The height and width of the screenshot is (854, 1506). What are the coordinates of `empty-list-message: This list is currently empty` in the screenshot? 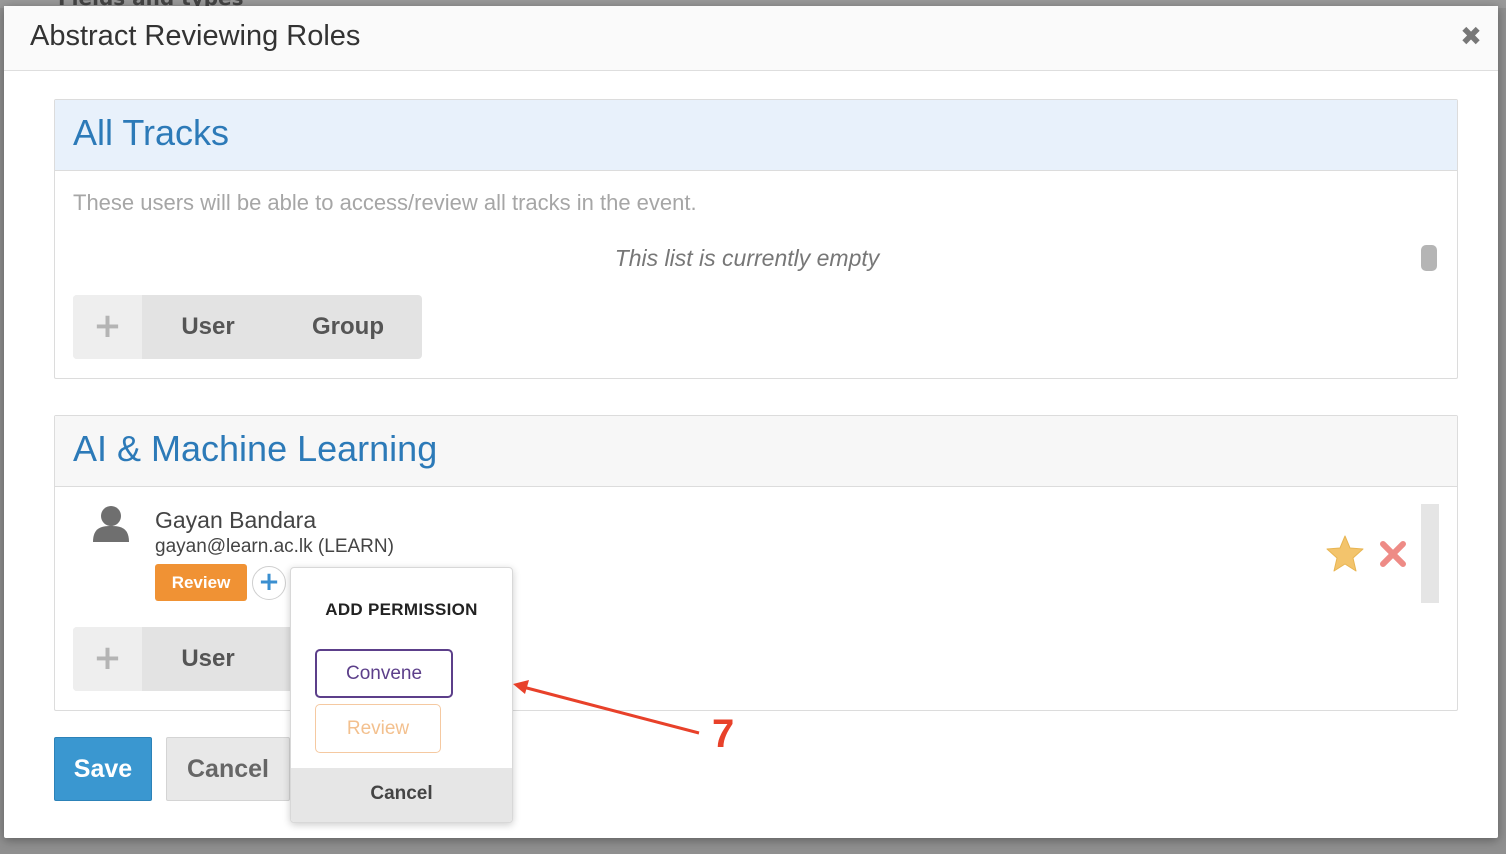 It's located at (747, 258).